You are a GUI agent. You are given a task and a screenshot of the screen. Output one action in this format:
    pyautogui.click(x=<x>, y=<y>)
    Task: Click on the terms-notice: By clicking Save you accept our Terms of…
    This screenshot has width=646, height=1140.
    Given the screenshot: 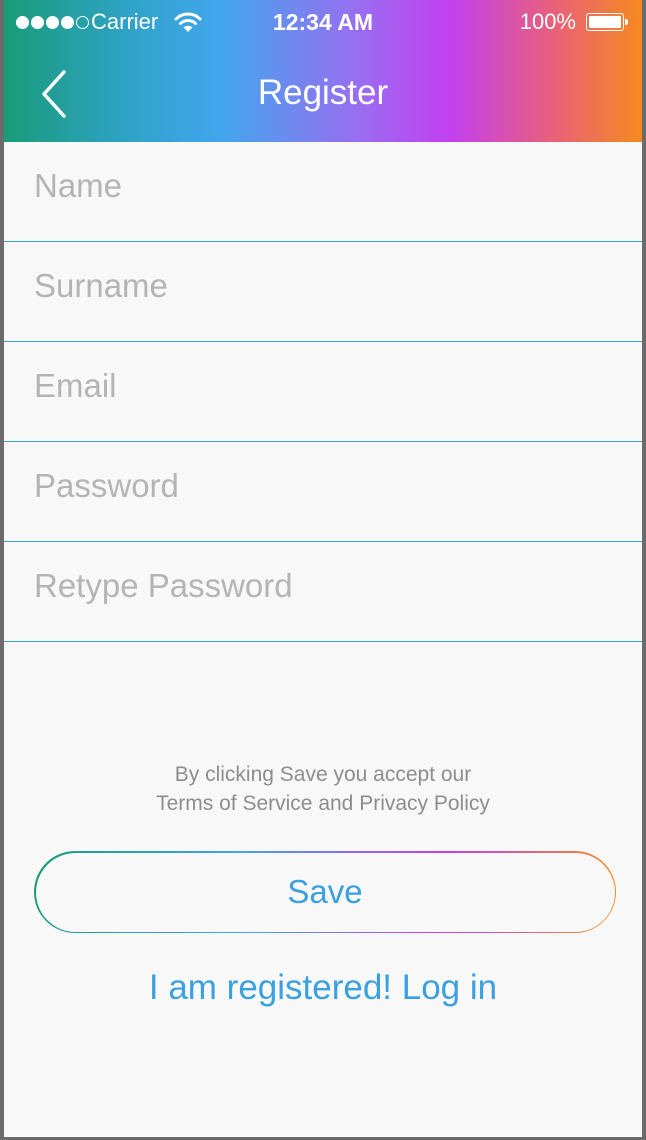 What is the action you would take?
    pyautogui.click(x=323, y=789)
    